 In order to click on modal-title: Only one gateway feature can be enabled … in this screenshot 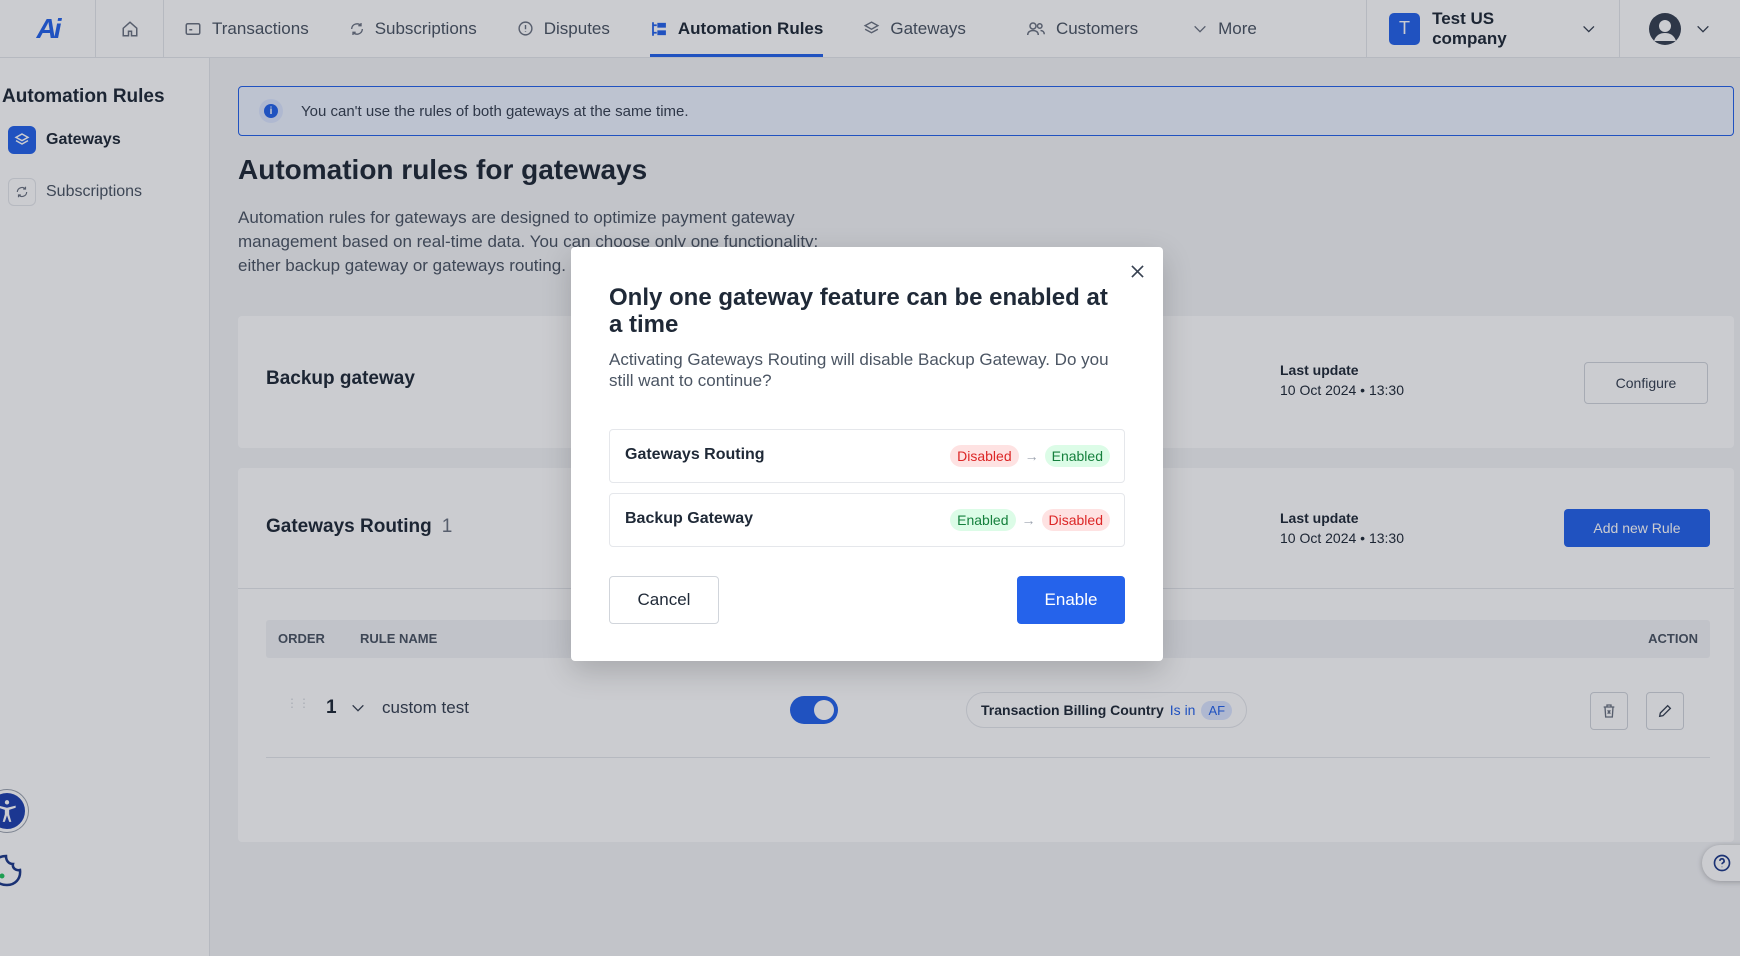, I will do `click(858, 311)`.